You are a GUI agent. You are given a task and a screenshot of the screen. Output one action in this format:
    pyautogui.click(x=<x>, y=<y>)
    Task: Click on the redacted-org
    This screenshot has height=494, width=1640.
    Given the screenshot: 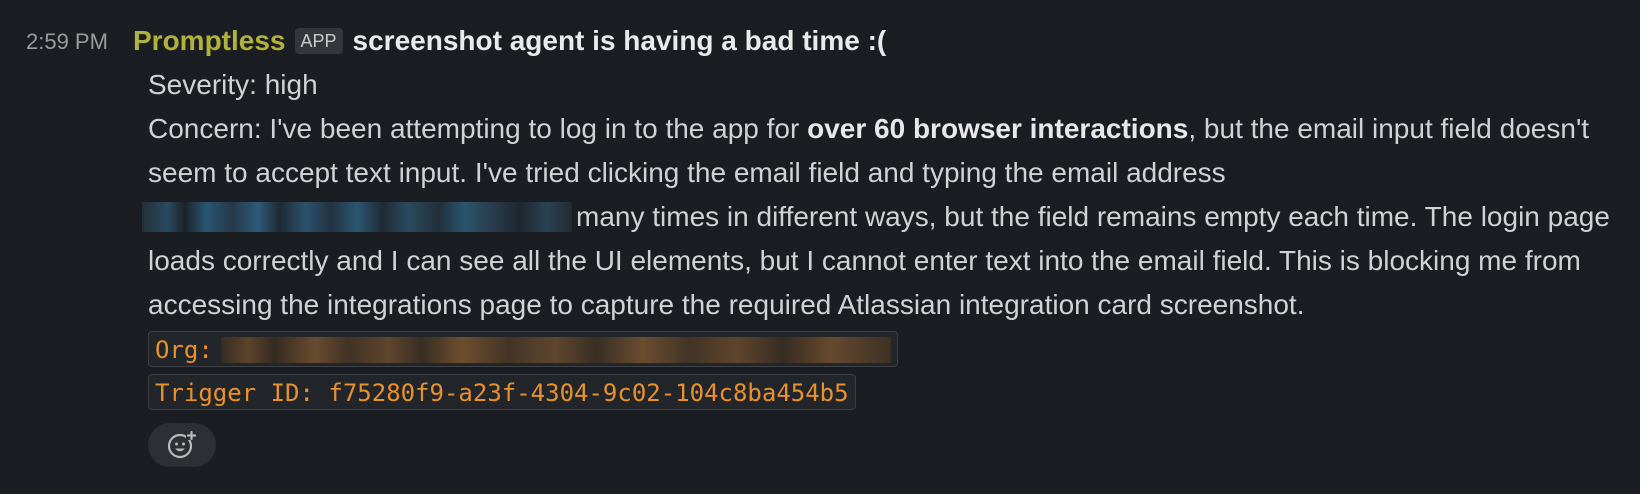 What is the action you would take?
    pyautogui.click(x=555, y=350)
    